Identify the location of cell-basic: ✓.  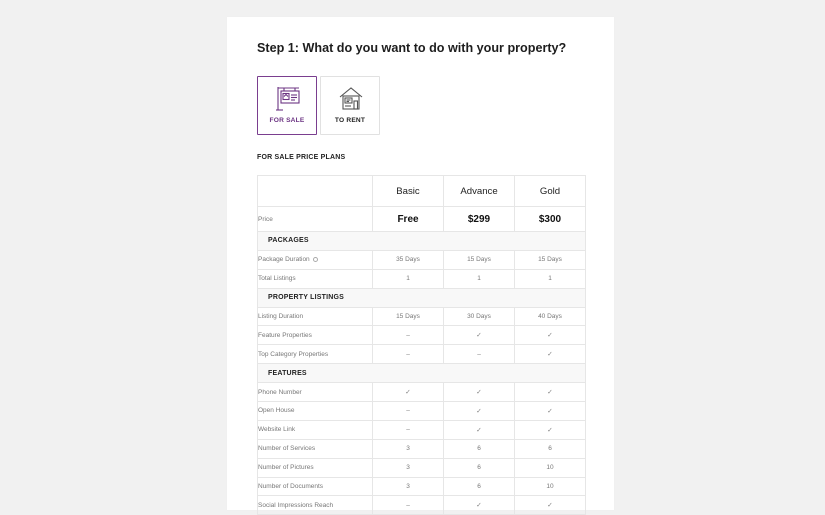
(408, 392).